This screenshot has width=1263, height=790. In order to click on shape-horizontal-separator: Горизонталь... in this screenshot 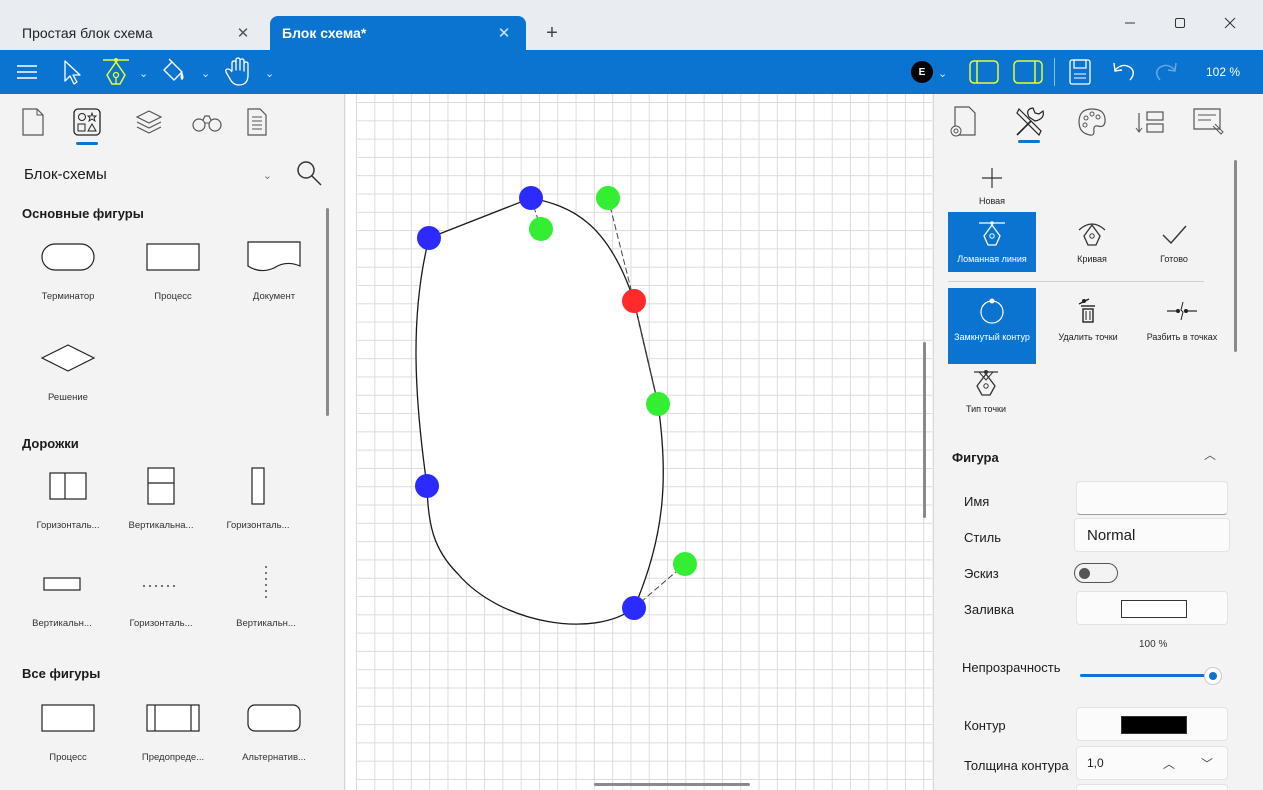, I will do `click(161, 596)`.